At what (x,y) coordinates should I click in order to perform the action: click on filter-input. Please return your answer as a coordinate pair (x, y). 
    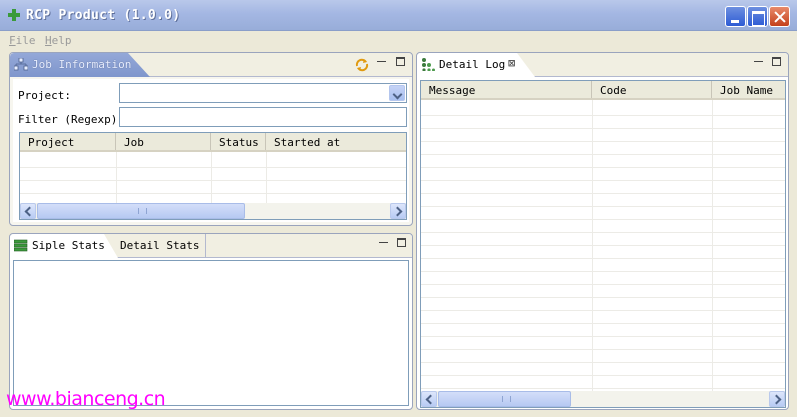
    Looking at the image, I should click on (263, 117).